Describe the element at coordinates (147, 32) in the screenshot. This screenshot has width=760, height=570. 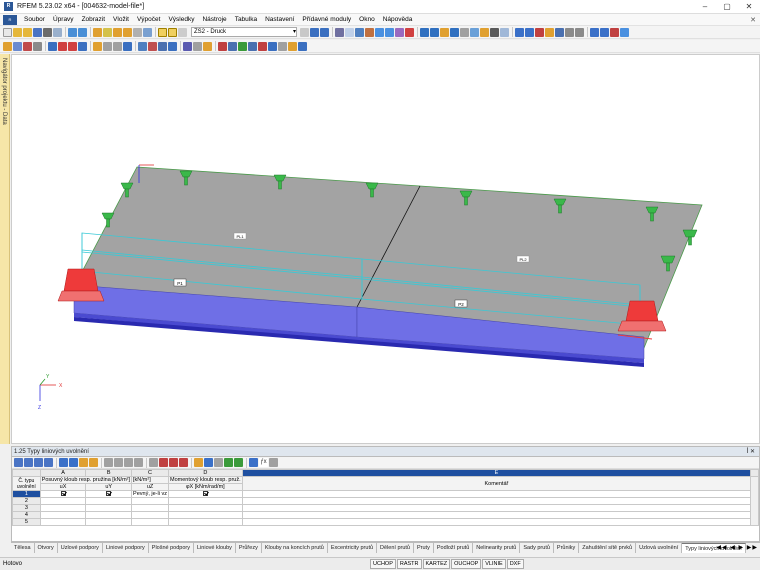
I see `report-icon` at that location.